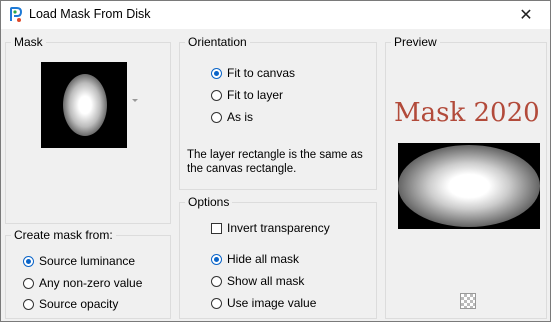 The height and width of the screenshot is (322, 551). Describe the element at coordinates (278, 228) in the screenshot. I see `checkbox-label: Invert transparency` at that location.